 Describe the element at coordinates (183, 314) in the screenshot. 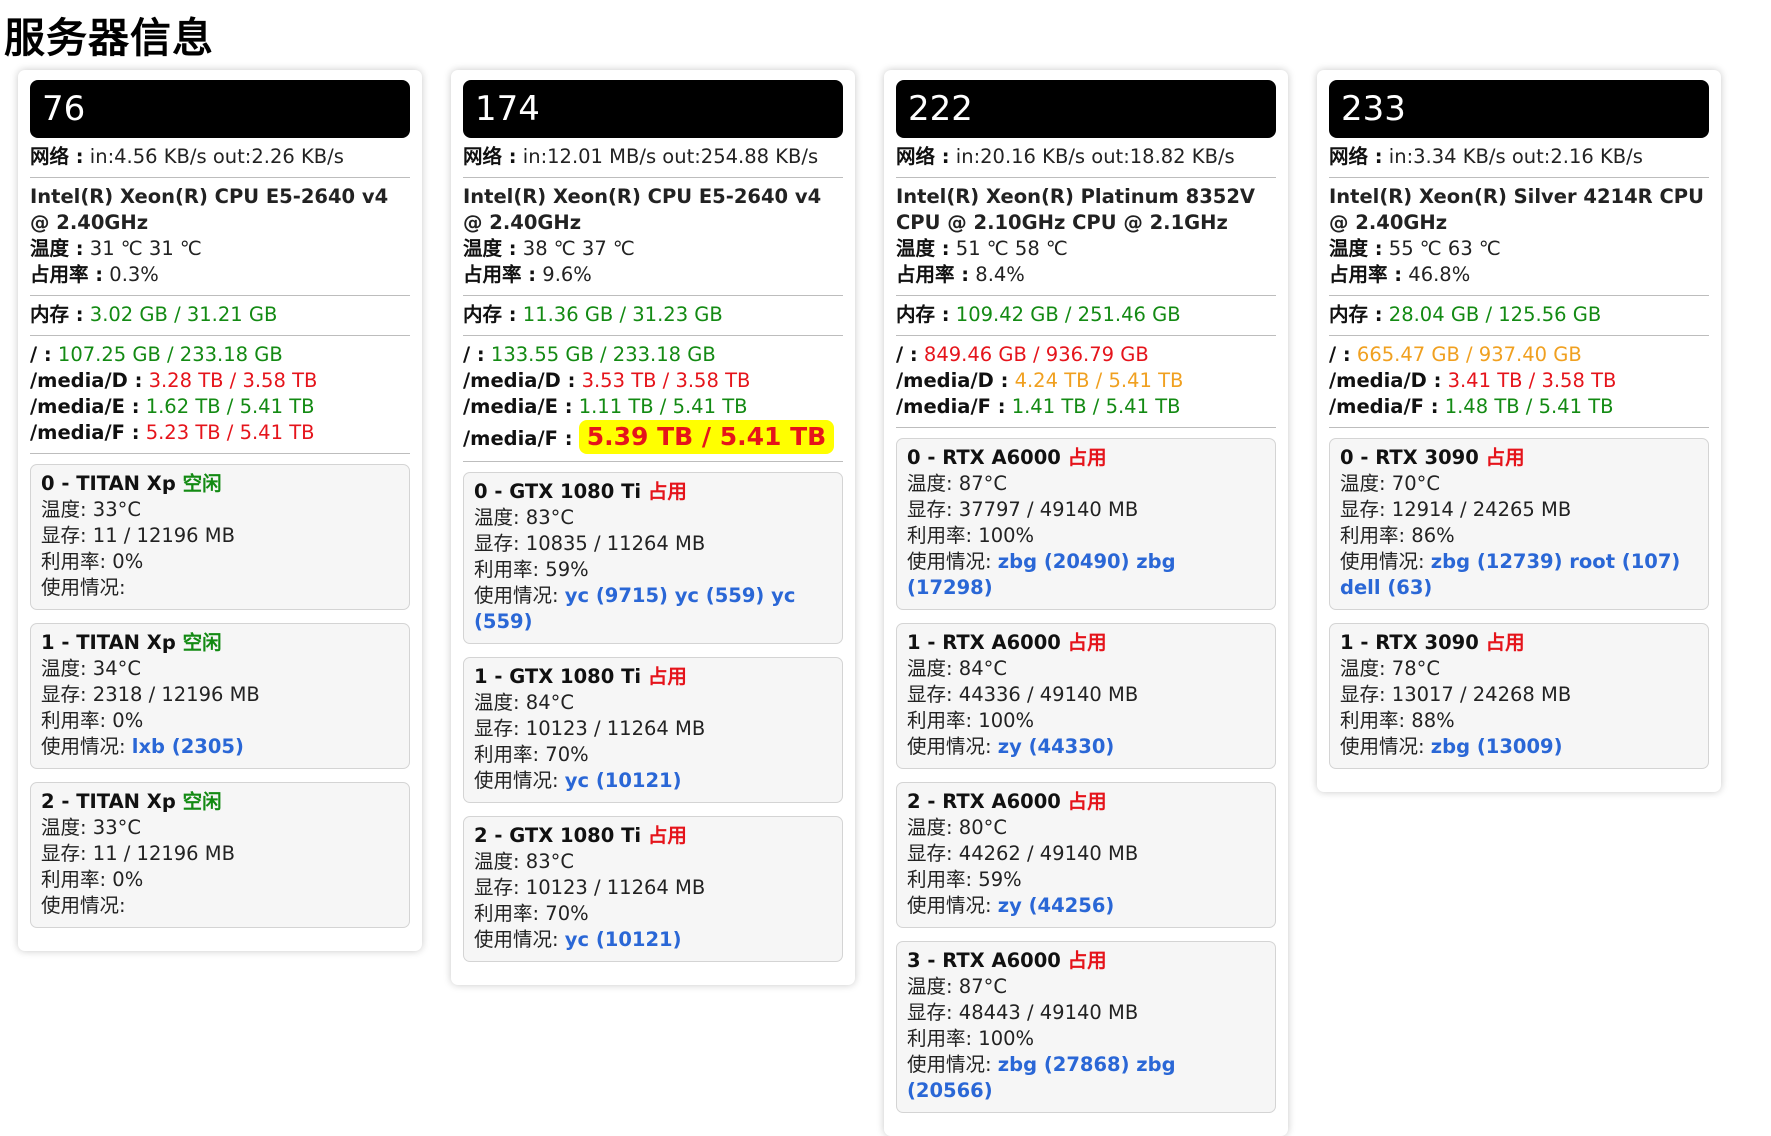

I see `memory-value: 3.02 GB / 31.21 GB` at that location.